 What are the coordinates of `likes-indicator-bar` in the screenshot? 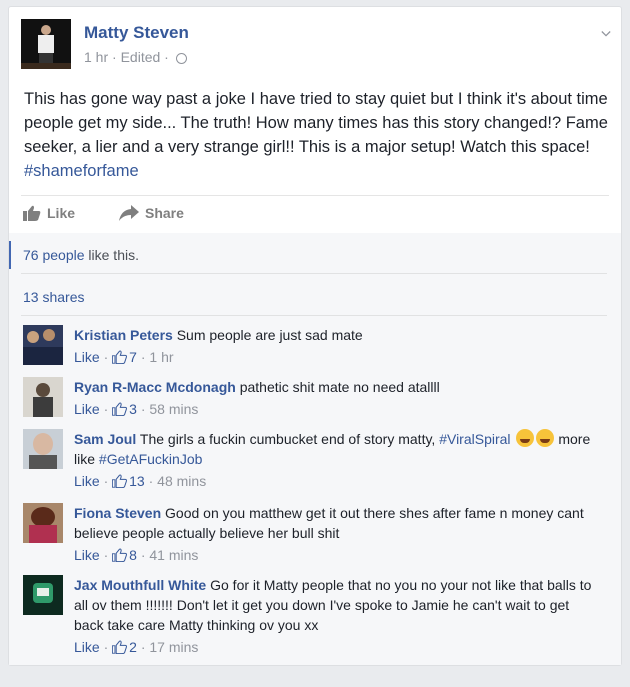 It's located at (10, 255).